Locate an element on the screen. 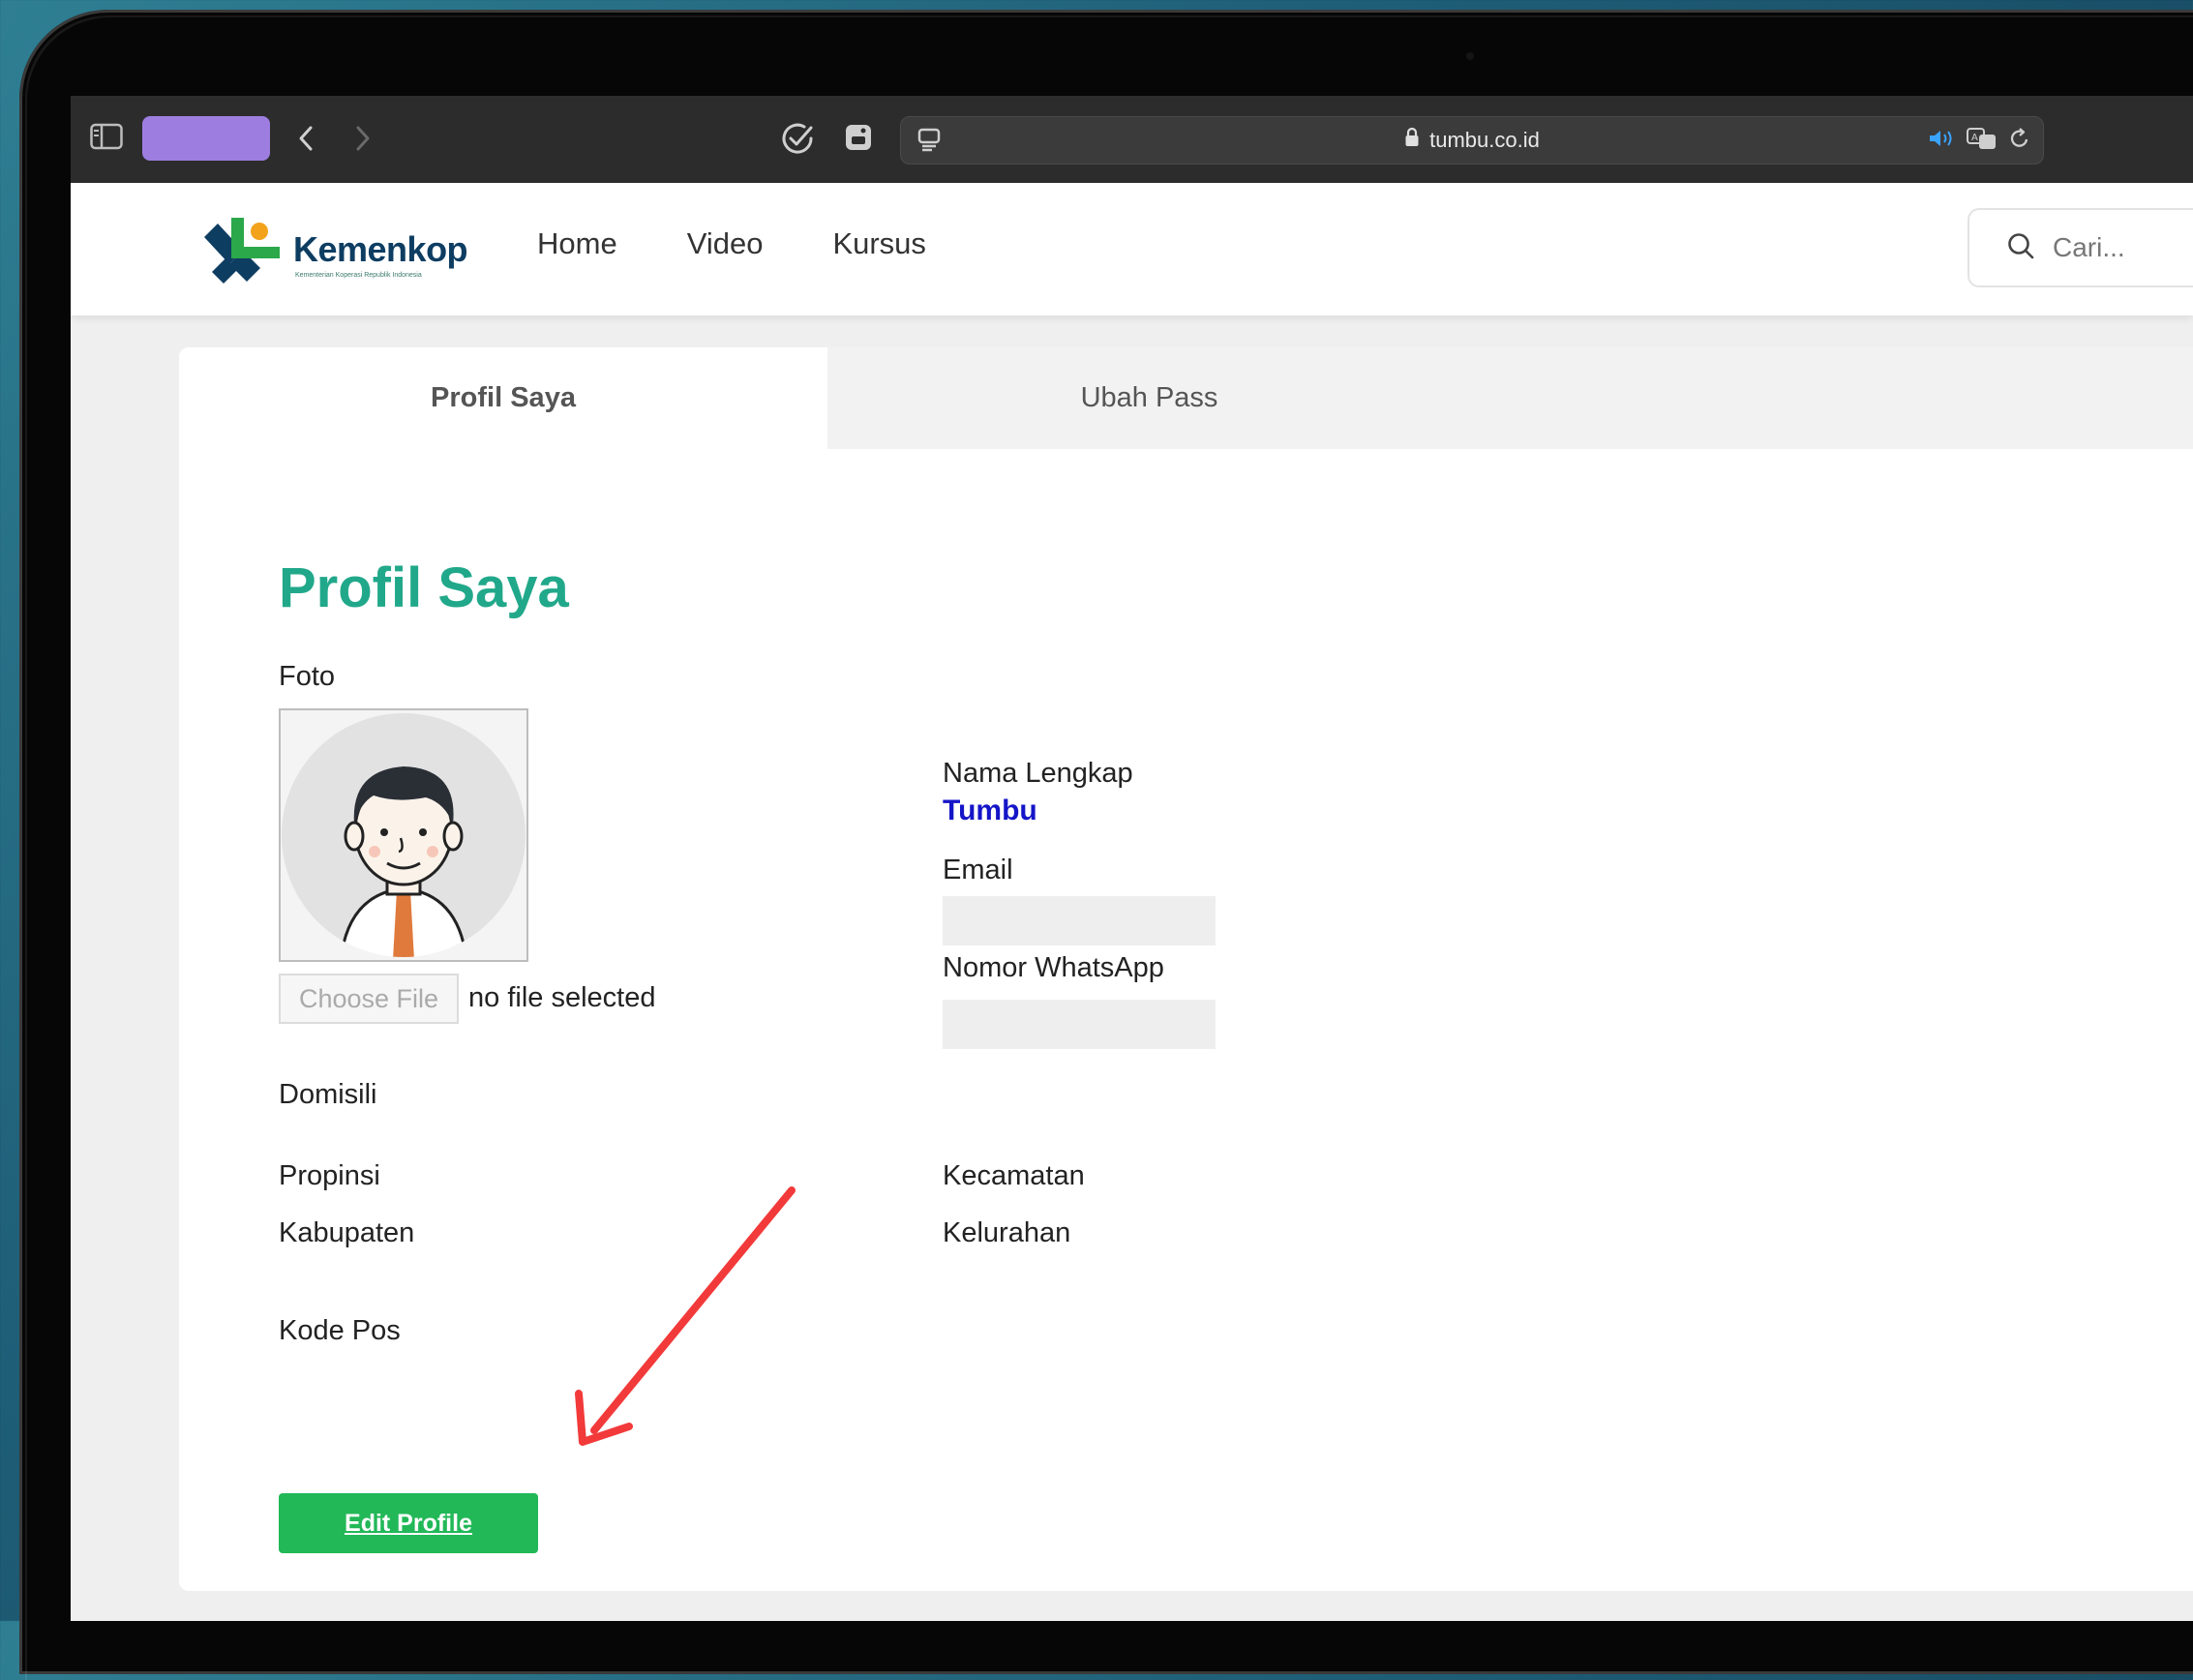  choose-file-button: Choose File is located at coordinates (369, 999).